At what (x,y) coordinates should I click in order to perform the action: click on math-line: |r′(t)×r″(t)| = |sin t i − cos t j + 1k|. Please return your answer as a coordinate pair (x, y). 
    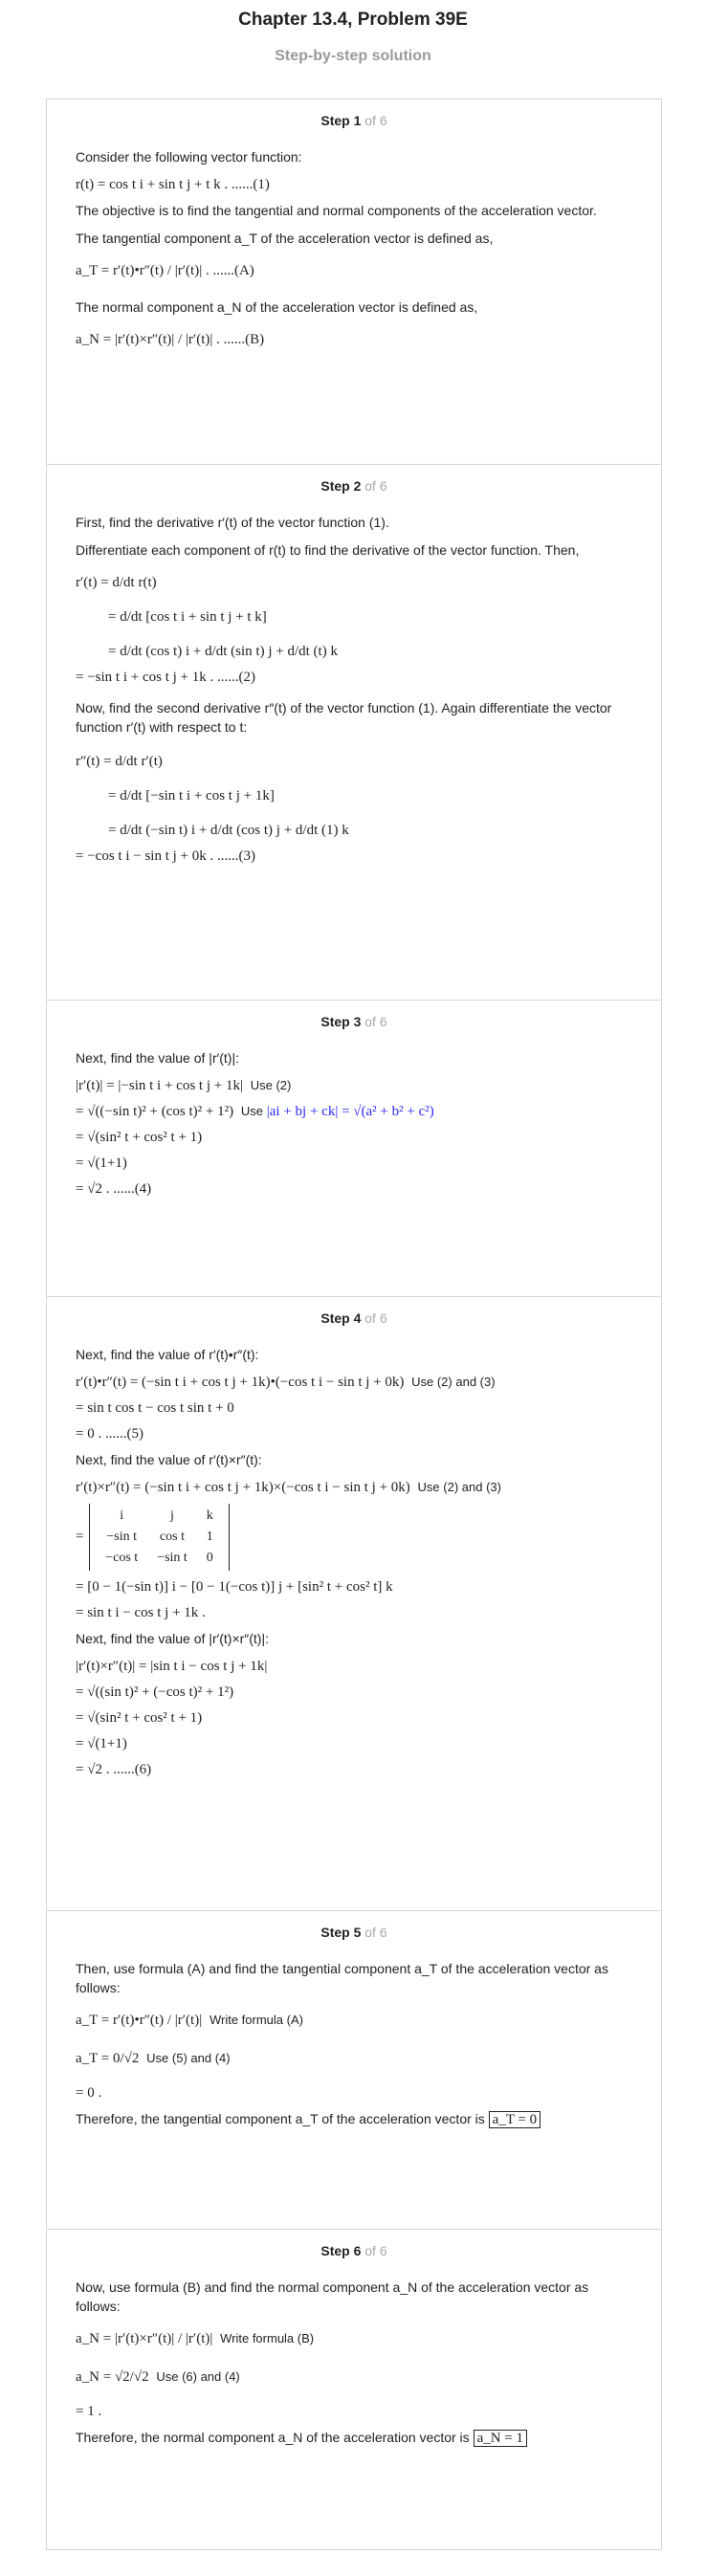
    Looking at the image, I should click on (172, 1666).